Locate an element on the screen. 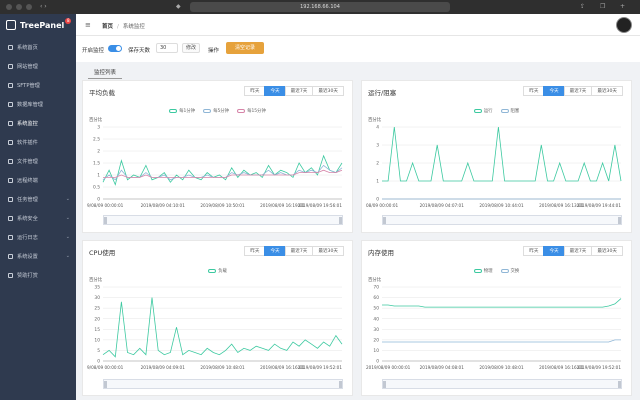  add-tab-icon: + is located at coordinates (622, 6).